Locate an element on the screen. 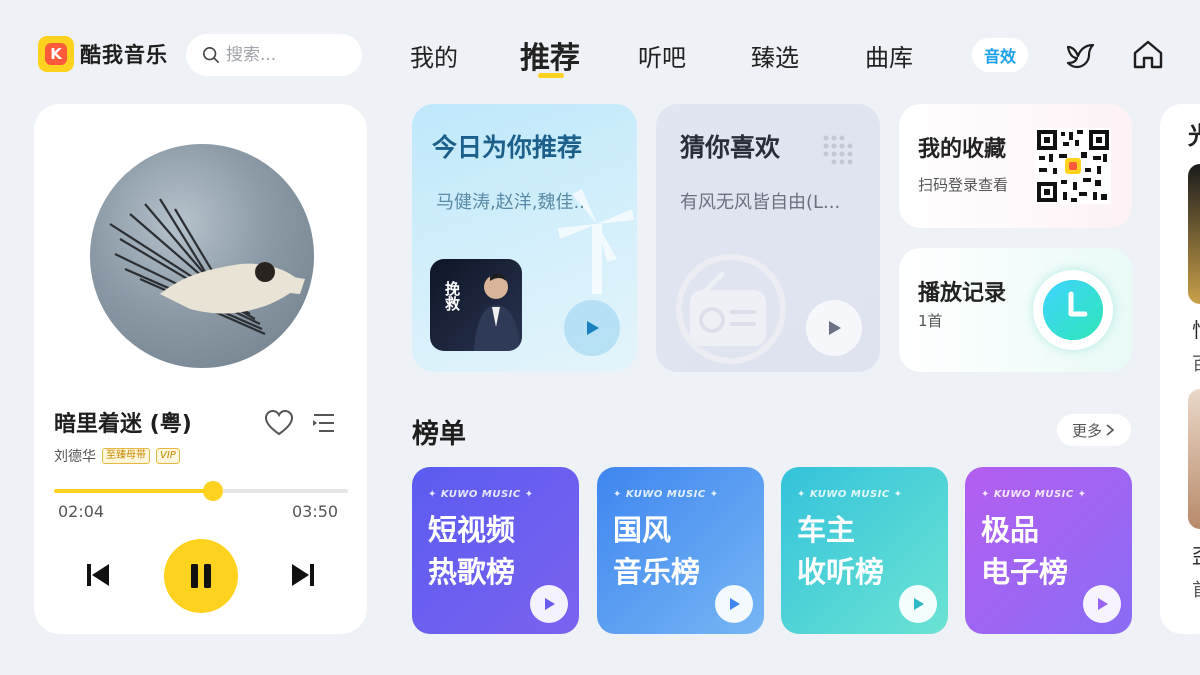  tab-library: 曲库 is located at coordinates (889, 55).